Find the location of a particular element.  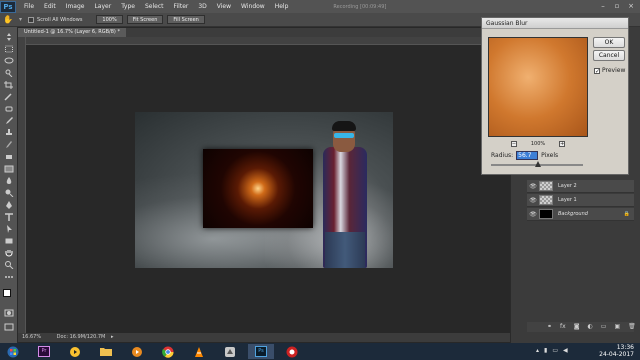

tool-preset-arrow-icon: ▾ is located at coordinates (20, 19).